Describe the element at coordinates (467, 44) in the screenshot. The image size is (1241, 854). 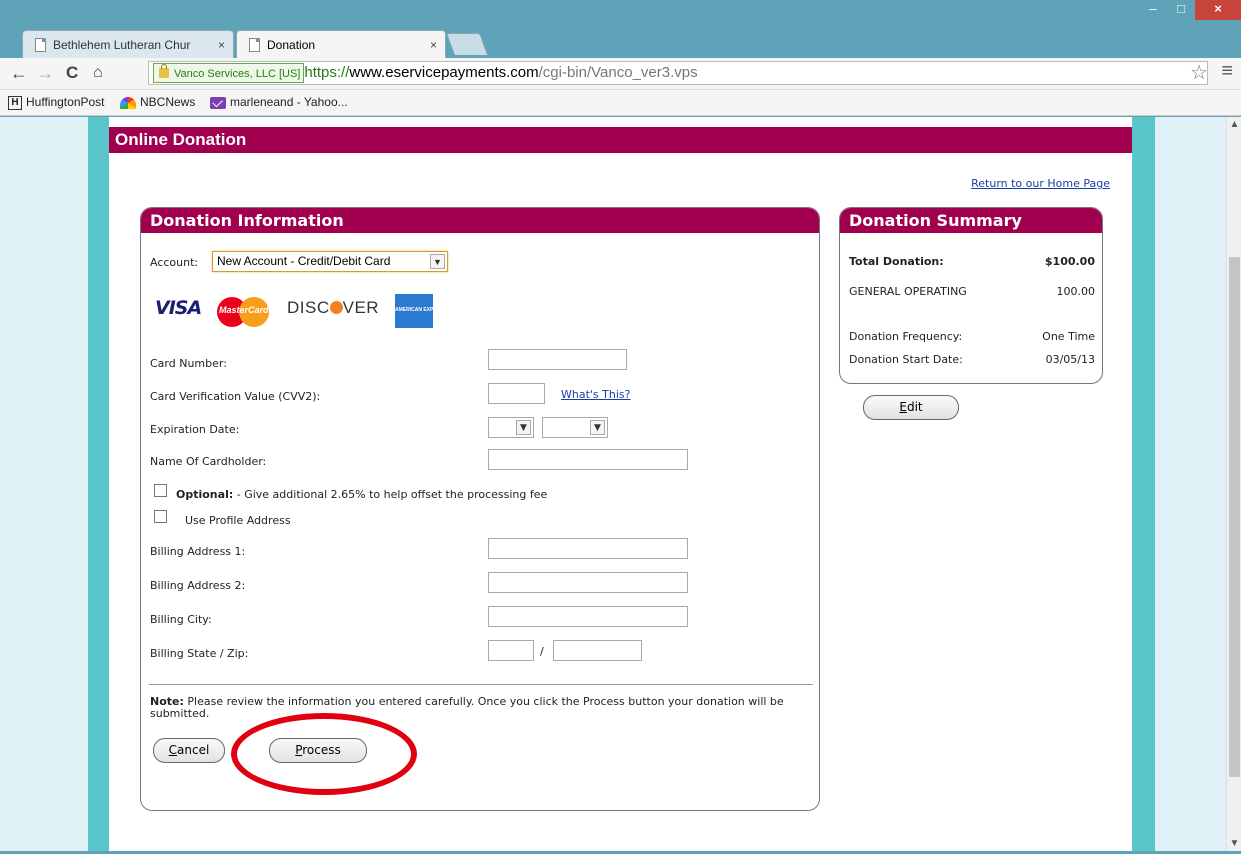
I see `new-tab-button` at that location.